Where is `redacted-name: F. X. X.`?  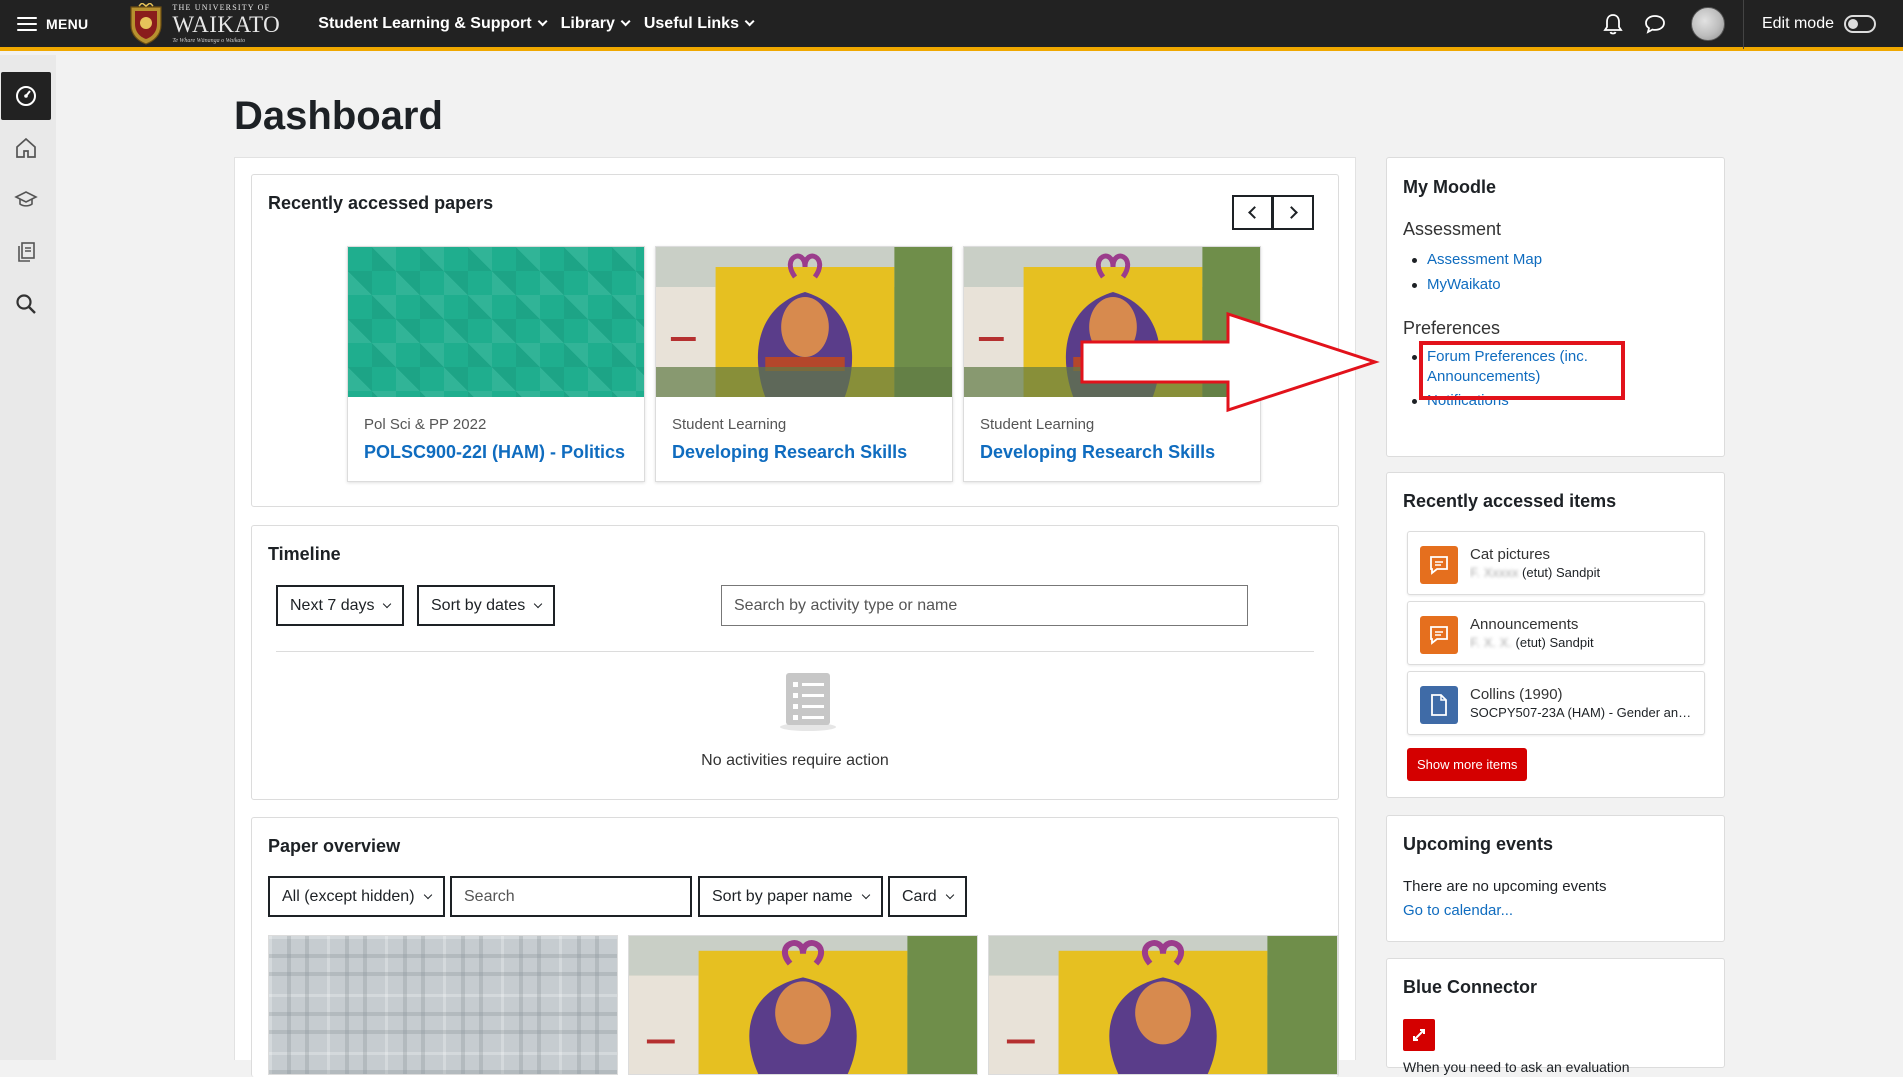
redacted-name: F. X. X. is located at coordinates (1491, 642).